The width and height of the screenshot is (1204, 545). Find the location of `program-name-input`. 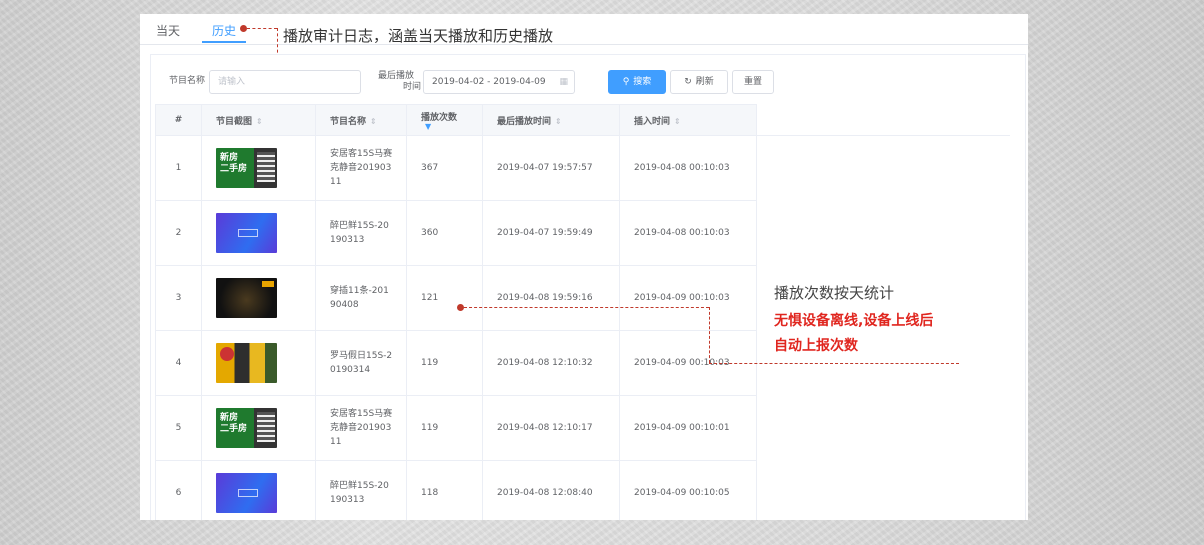

program-name-input is located at coordinates (285, 82).